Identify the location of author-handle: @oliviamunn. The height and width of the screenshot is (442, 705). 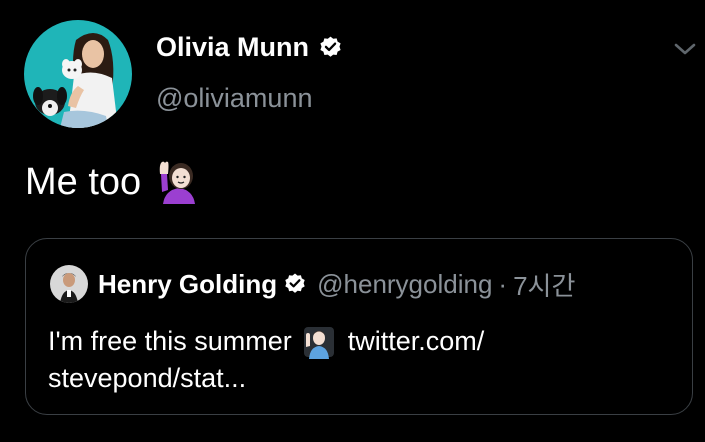
(234, 98).